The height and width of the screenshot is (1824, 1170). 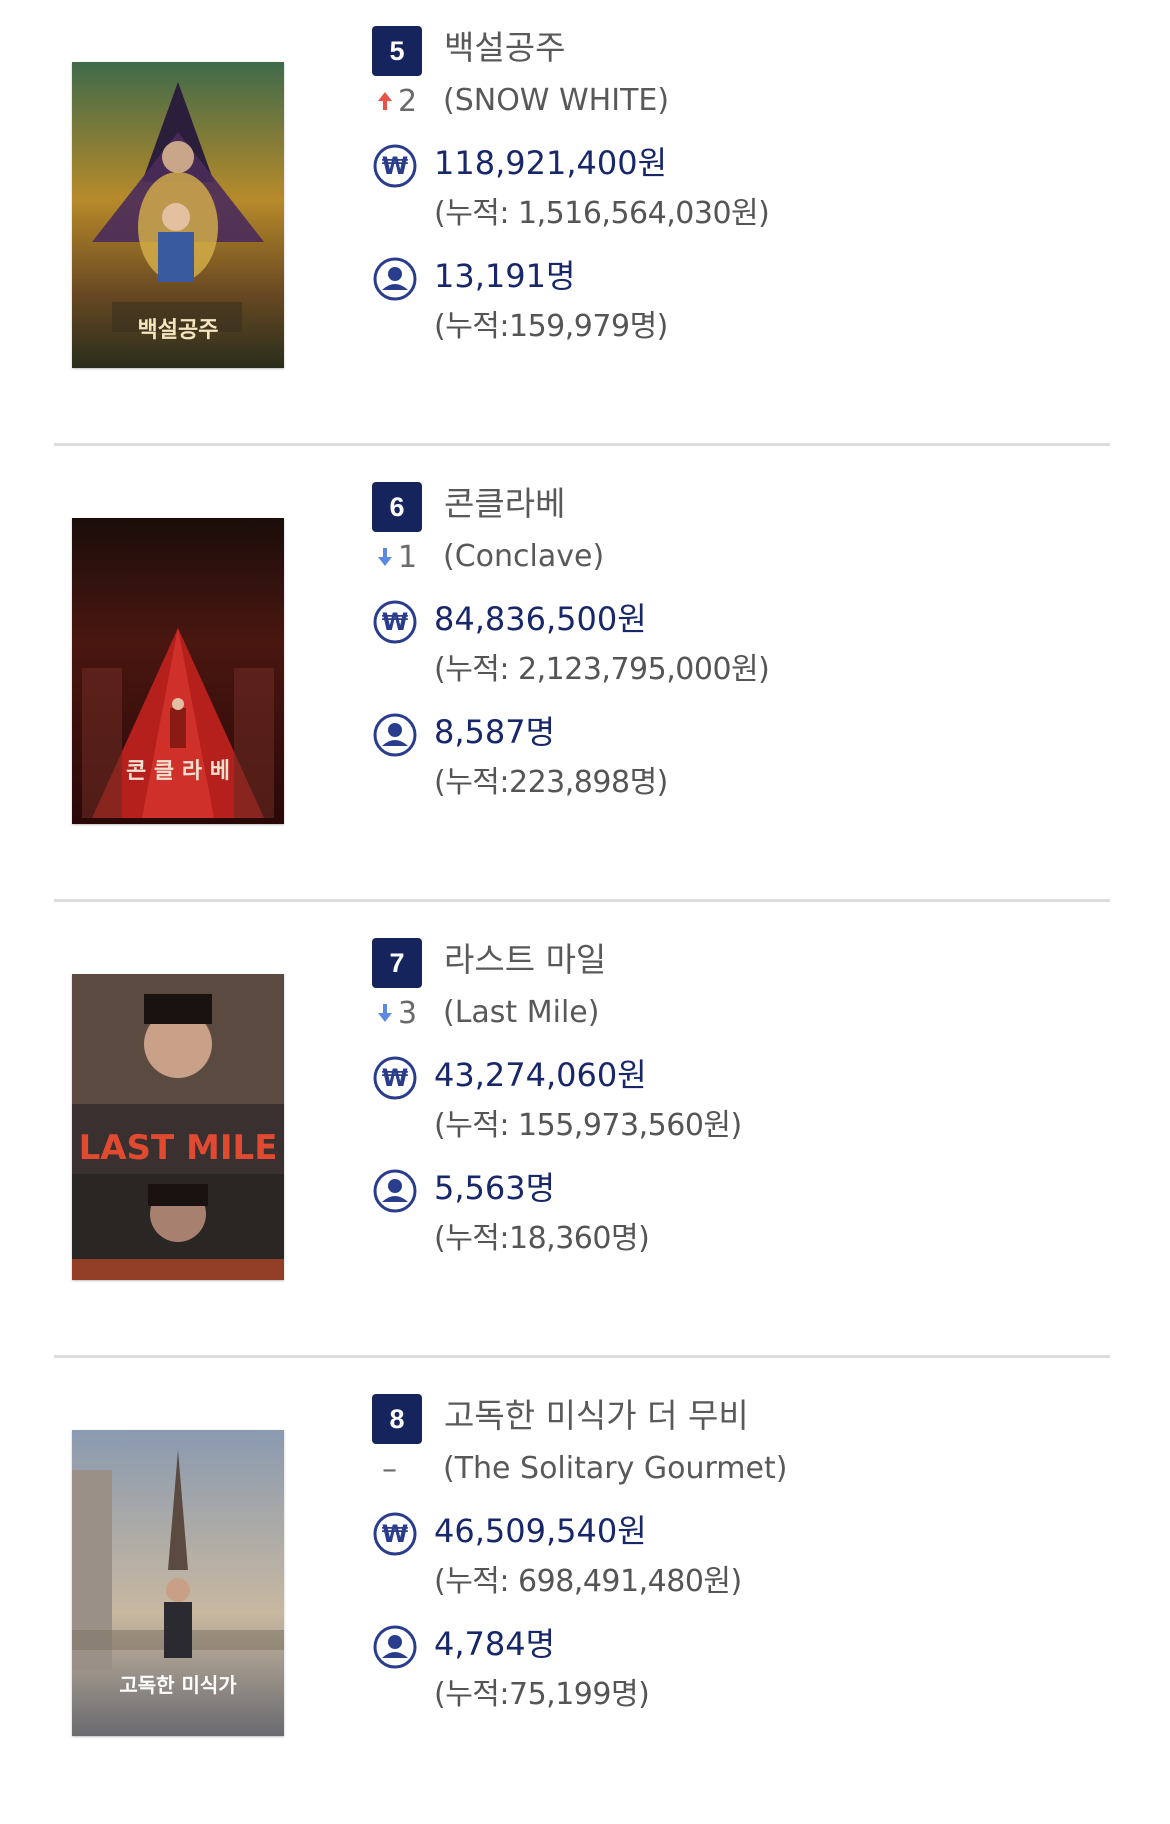 I want to click on daily-revenue: 118,921,400원, so click(x=551, y=163).